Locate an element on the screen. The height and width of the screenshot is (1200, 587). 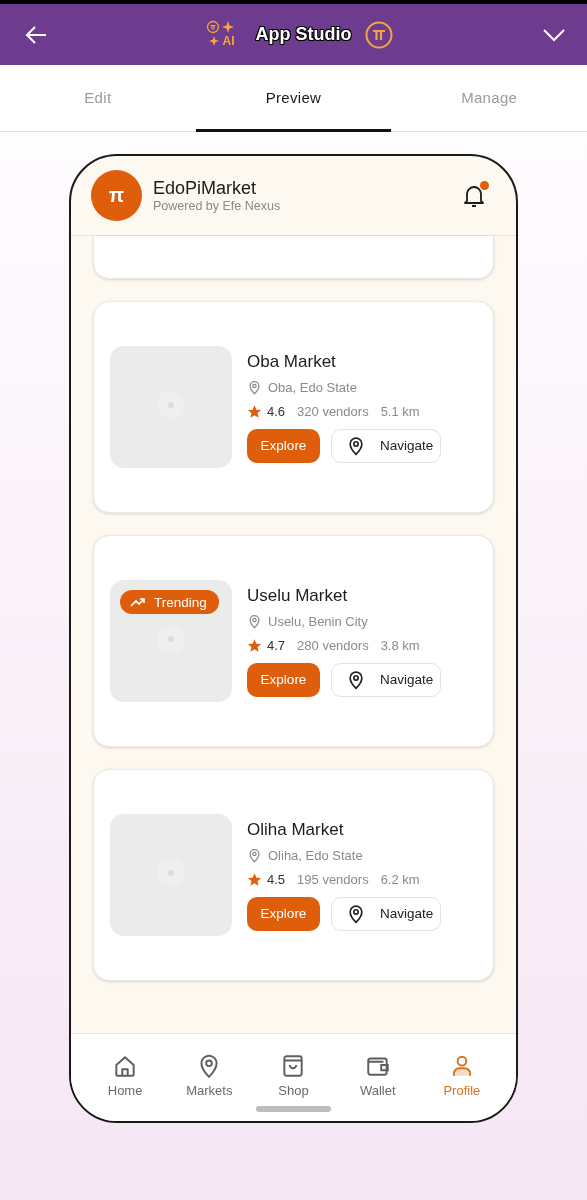
market-card: Oba Market Oba, Edo State 4.6 320 vendors 5.1 km Explore Navigate is located at coordinates (293, 407).